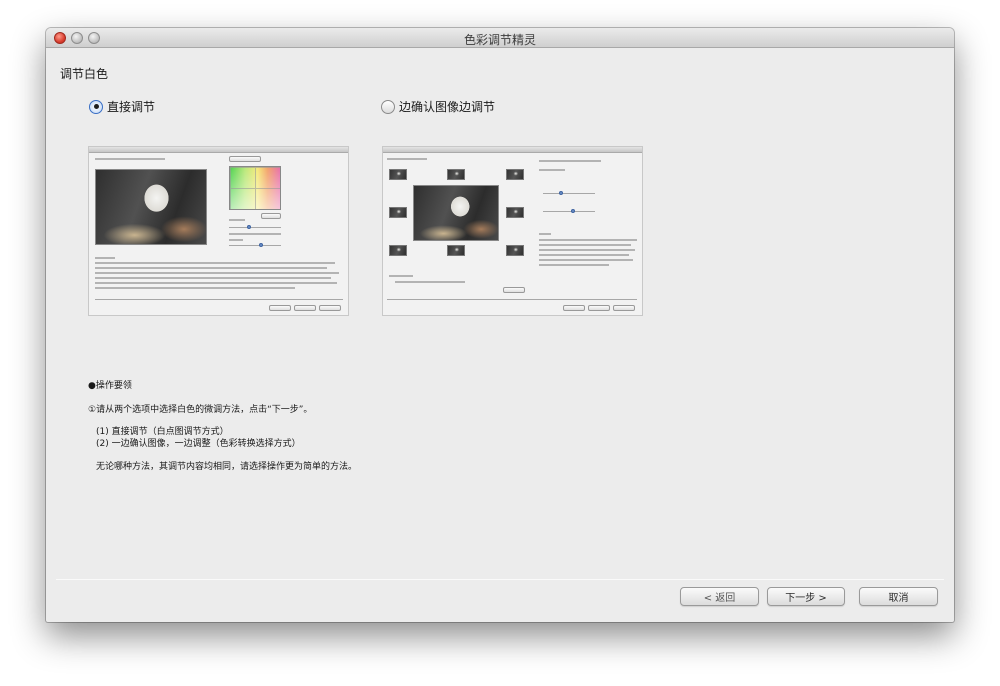 This screenshot has width=1000, height=686. Describe the element at coordinates (84, 74) in the screenshot. I see `section-title: 调节白色` at that location.